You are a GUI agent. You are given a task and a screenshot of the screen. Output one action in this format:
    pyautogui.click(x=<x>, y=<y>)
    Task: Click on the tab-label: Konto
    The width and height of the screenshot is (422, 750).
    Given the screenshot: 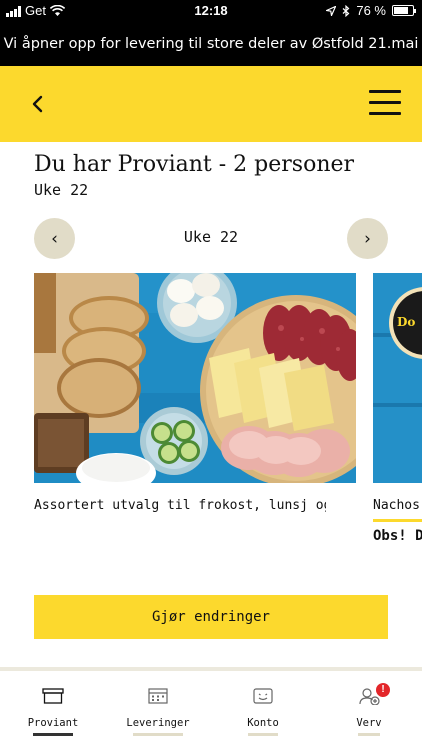 What is the action you would take?
    pyautogui.click(x=263, y=723)
    